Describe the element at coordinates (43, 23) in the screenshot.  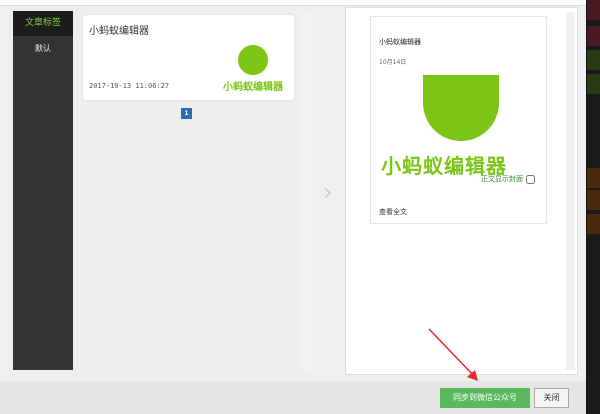
I see `tag-sidebar-header: 文章标签` at that location.